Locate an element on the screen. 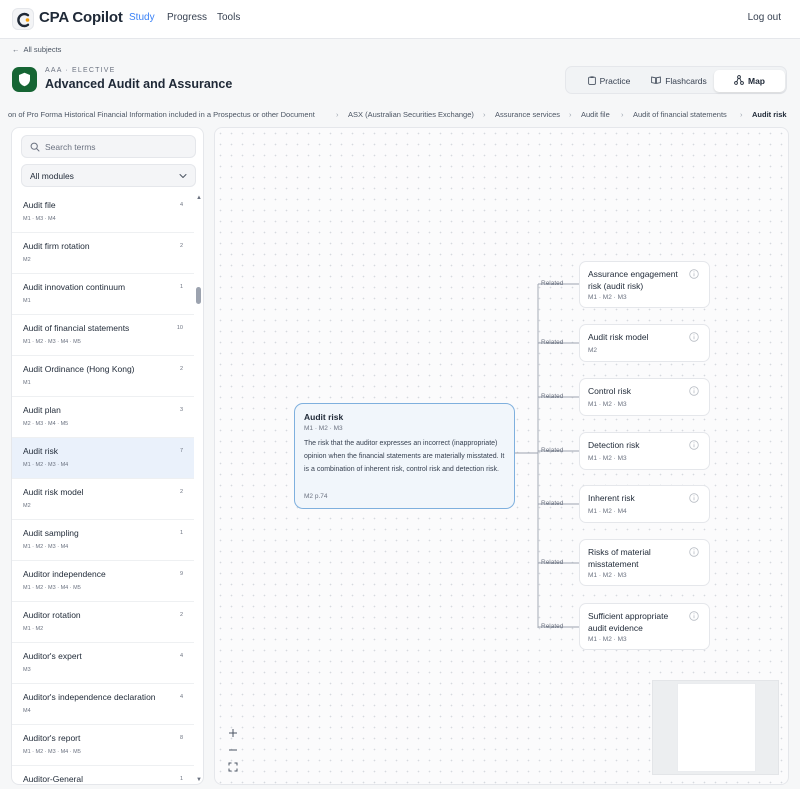 This screenshot has height=789, width=800. term-modules: M1 · M2 is located at coordinates (33, 629).